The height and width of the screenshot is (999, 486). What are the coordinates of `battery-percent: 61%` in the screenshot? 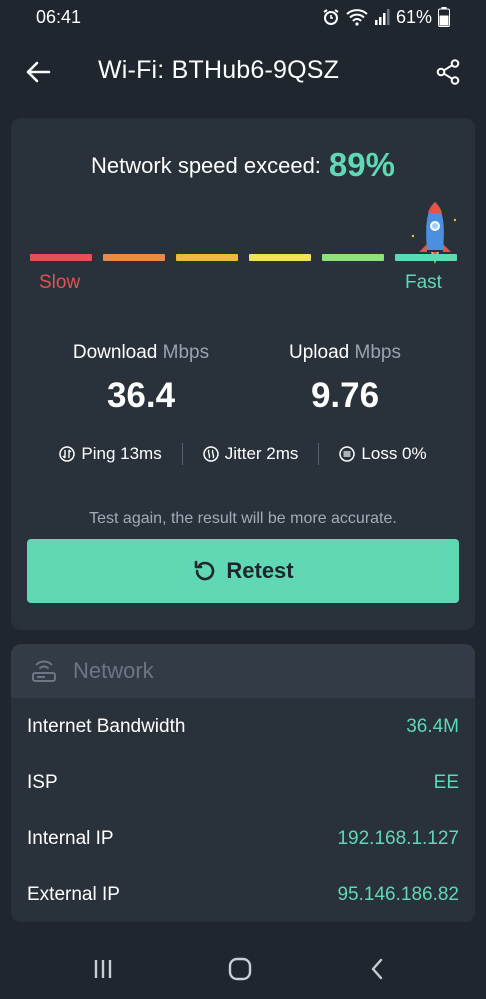 It's located at (413, 16).